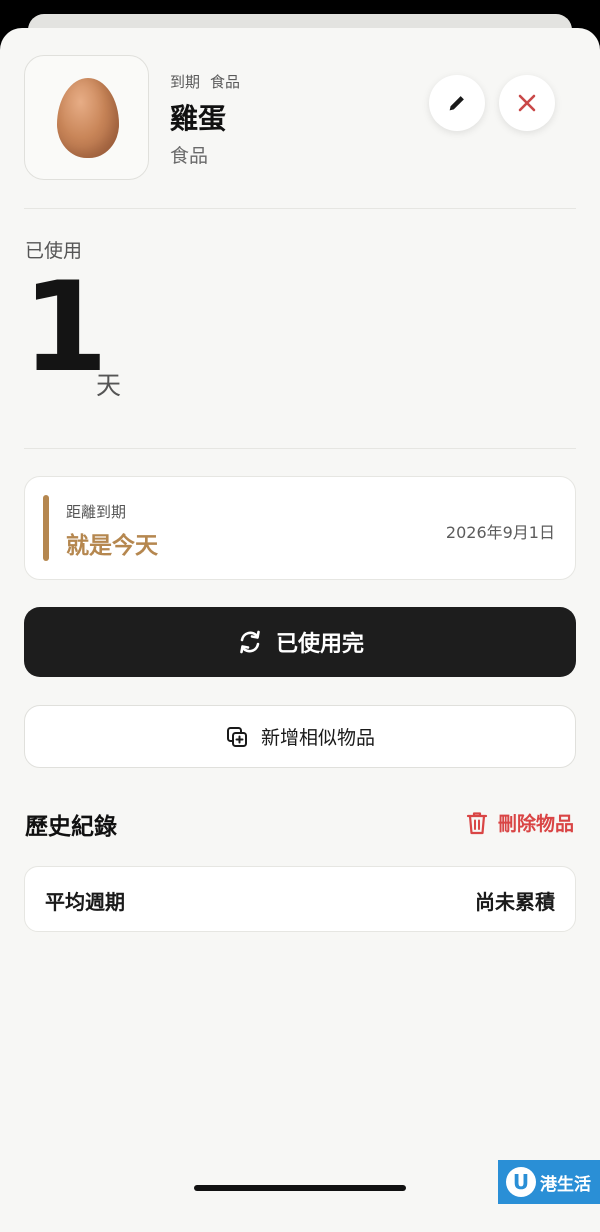  What do you see at coordinates (500, 532) in the screenshot?
I see `expiry-date: 2026年9月1日` at bounding box center [500, 532].